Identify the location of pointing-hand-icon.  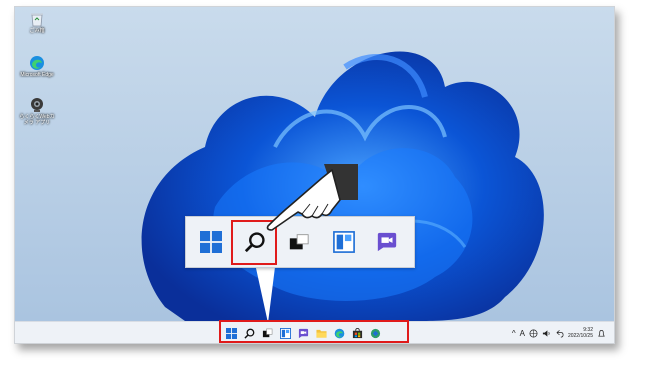
(312, 197).